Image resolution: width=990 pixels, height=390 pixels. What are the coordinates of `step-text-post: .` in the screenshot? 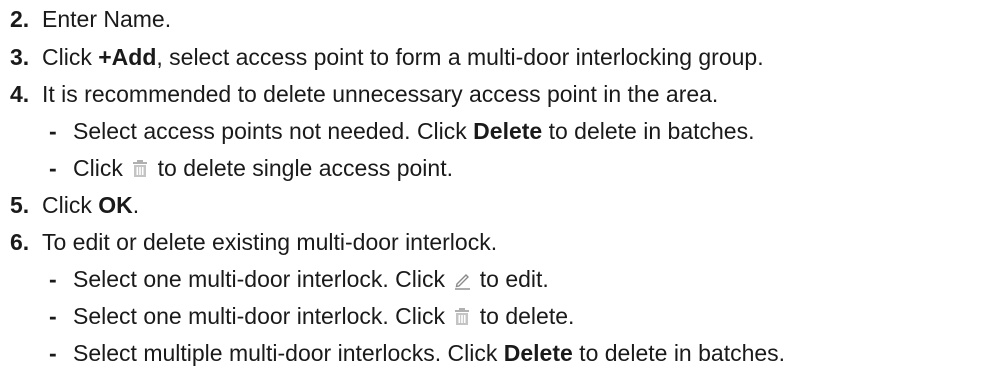 It's located at (136, 205).